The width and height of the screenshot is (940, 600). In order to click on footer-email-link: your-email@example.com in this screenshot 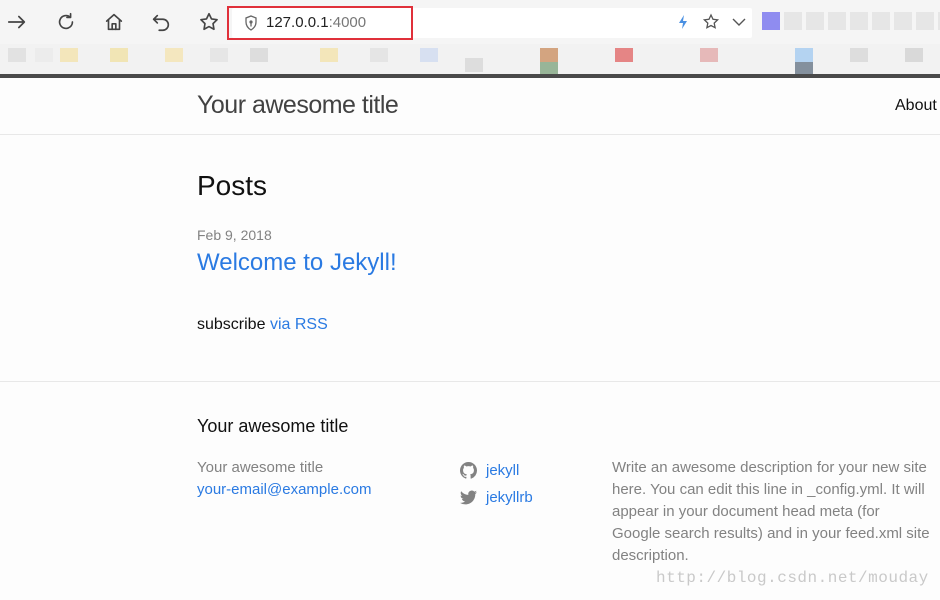, I will do `click(284, 490)`.